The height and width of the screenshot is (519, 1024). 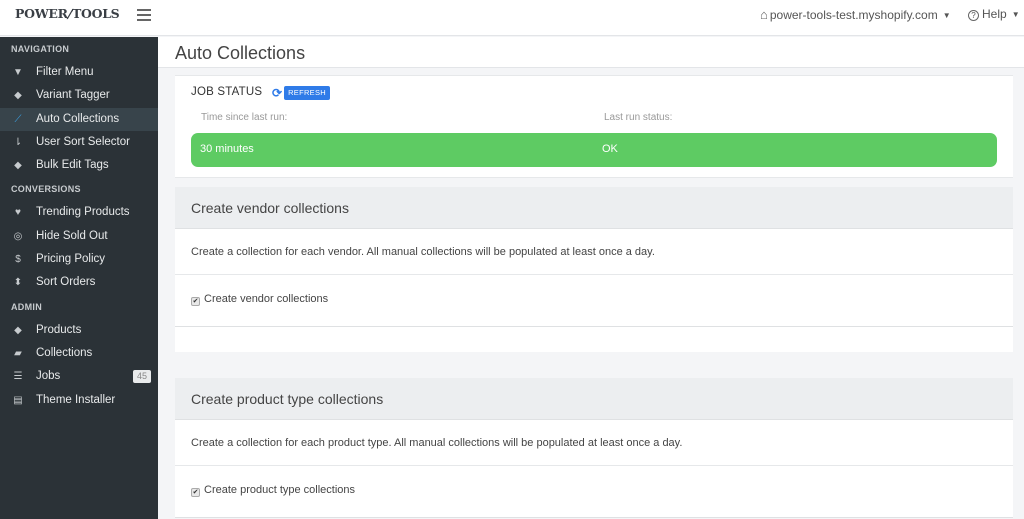 I want to click on time-since-last-run-value: 30 minutes, so click(x=227, y=149).